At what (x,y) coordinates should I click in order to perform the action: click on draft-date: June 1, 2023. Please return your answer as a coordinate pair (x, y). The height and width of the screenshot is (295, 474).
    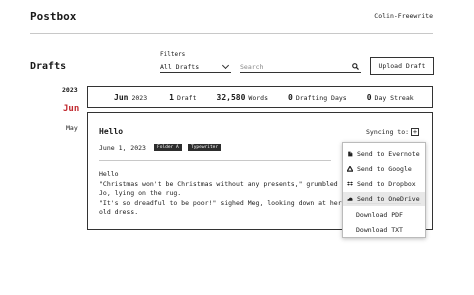
    Looking at the image, I should click on (122, 148).